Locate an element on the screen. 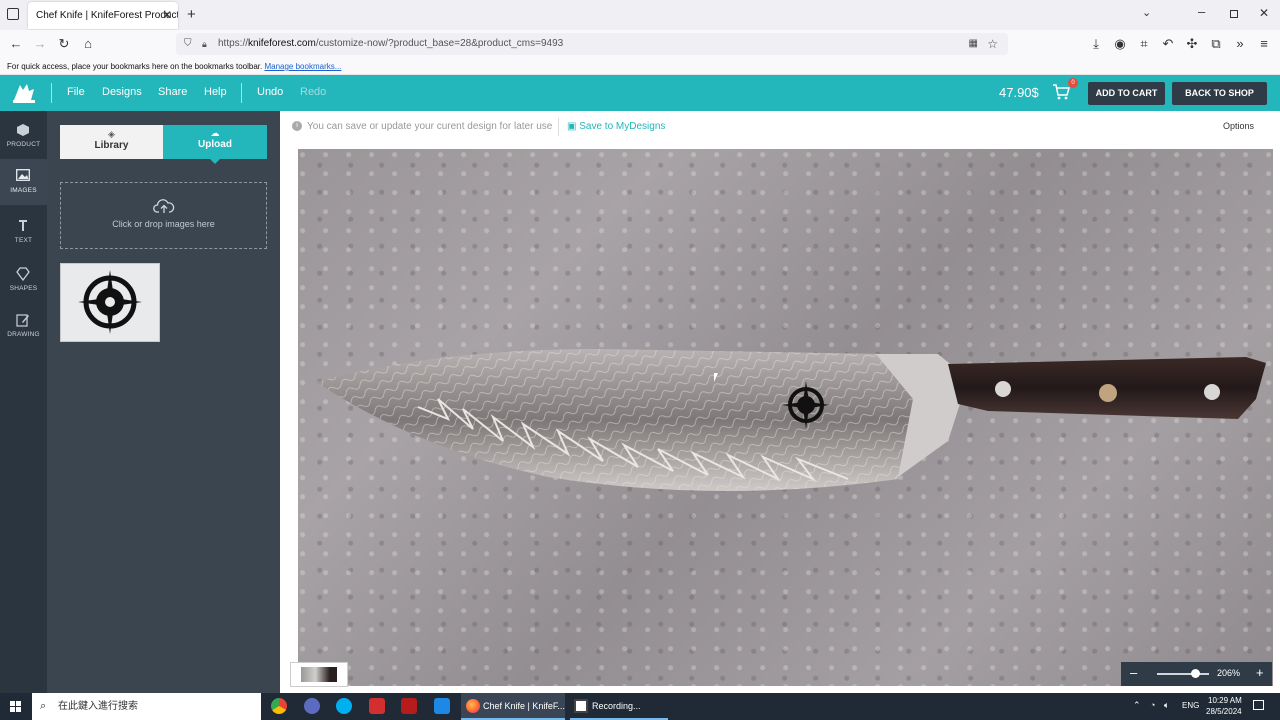  options-button: Options is located at coordinates (1238, 126).